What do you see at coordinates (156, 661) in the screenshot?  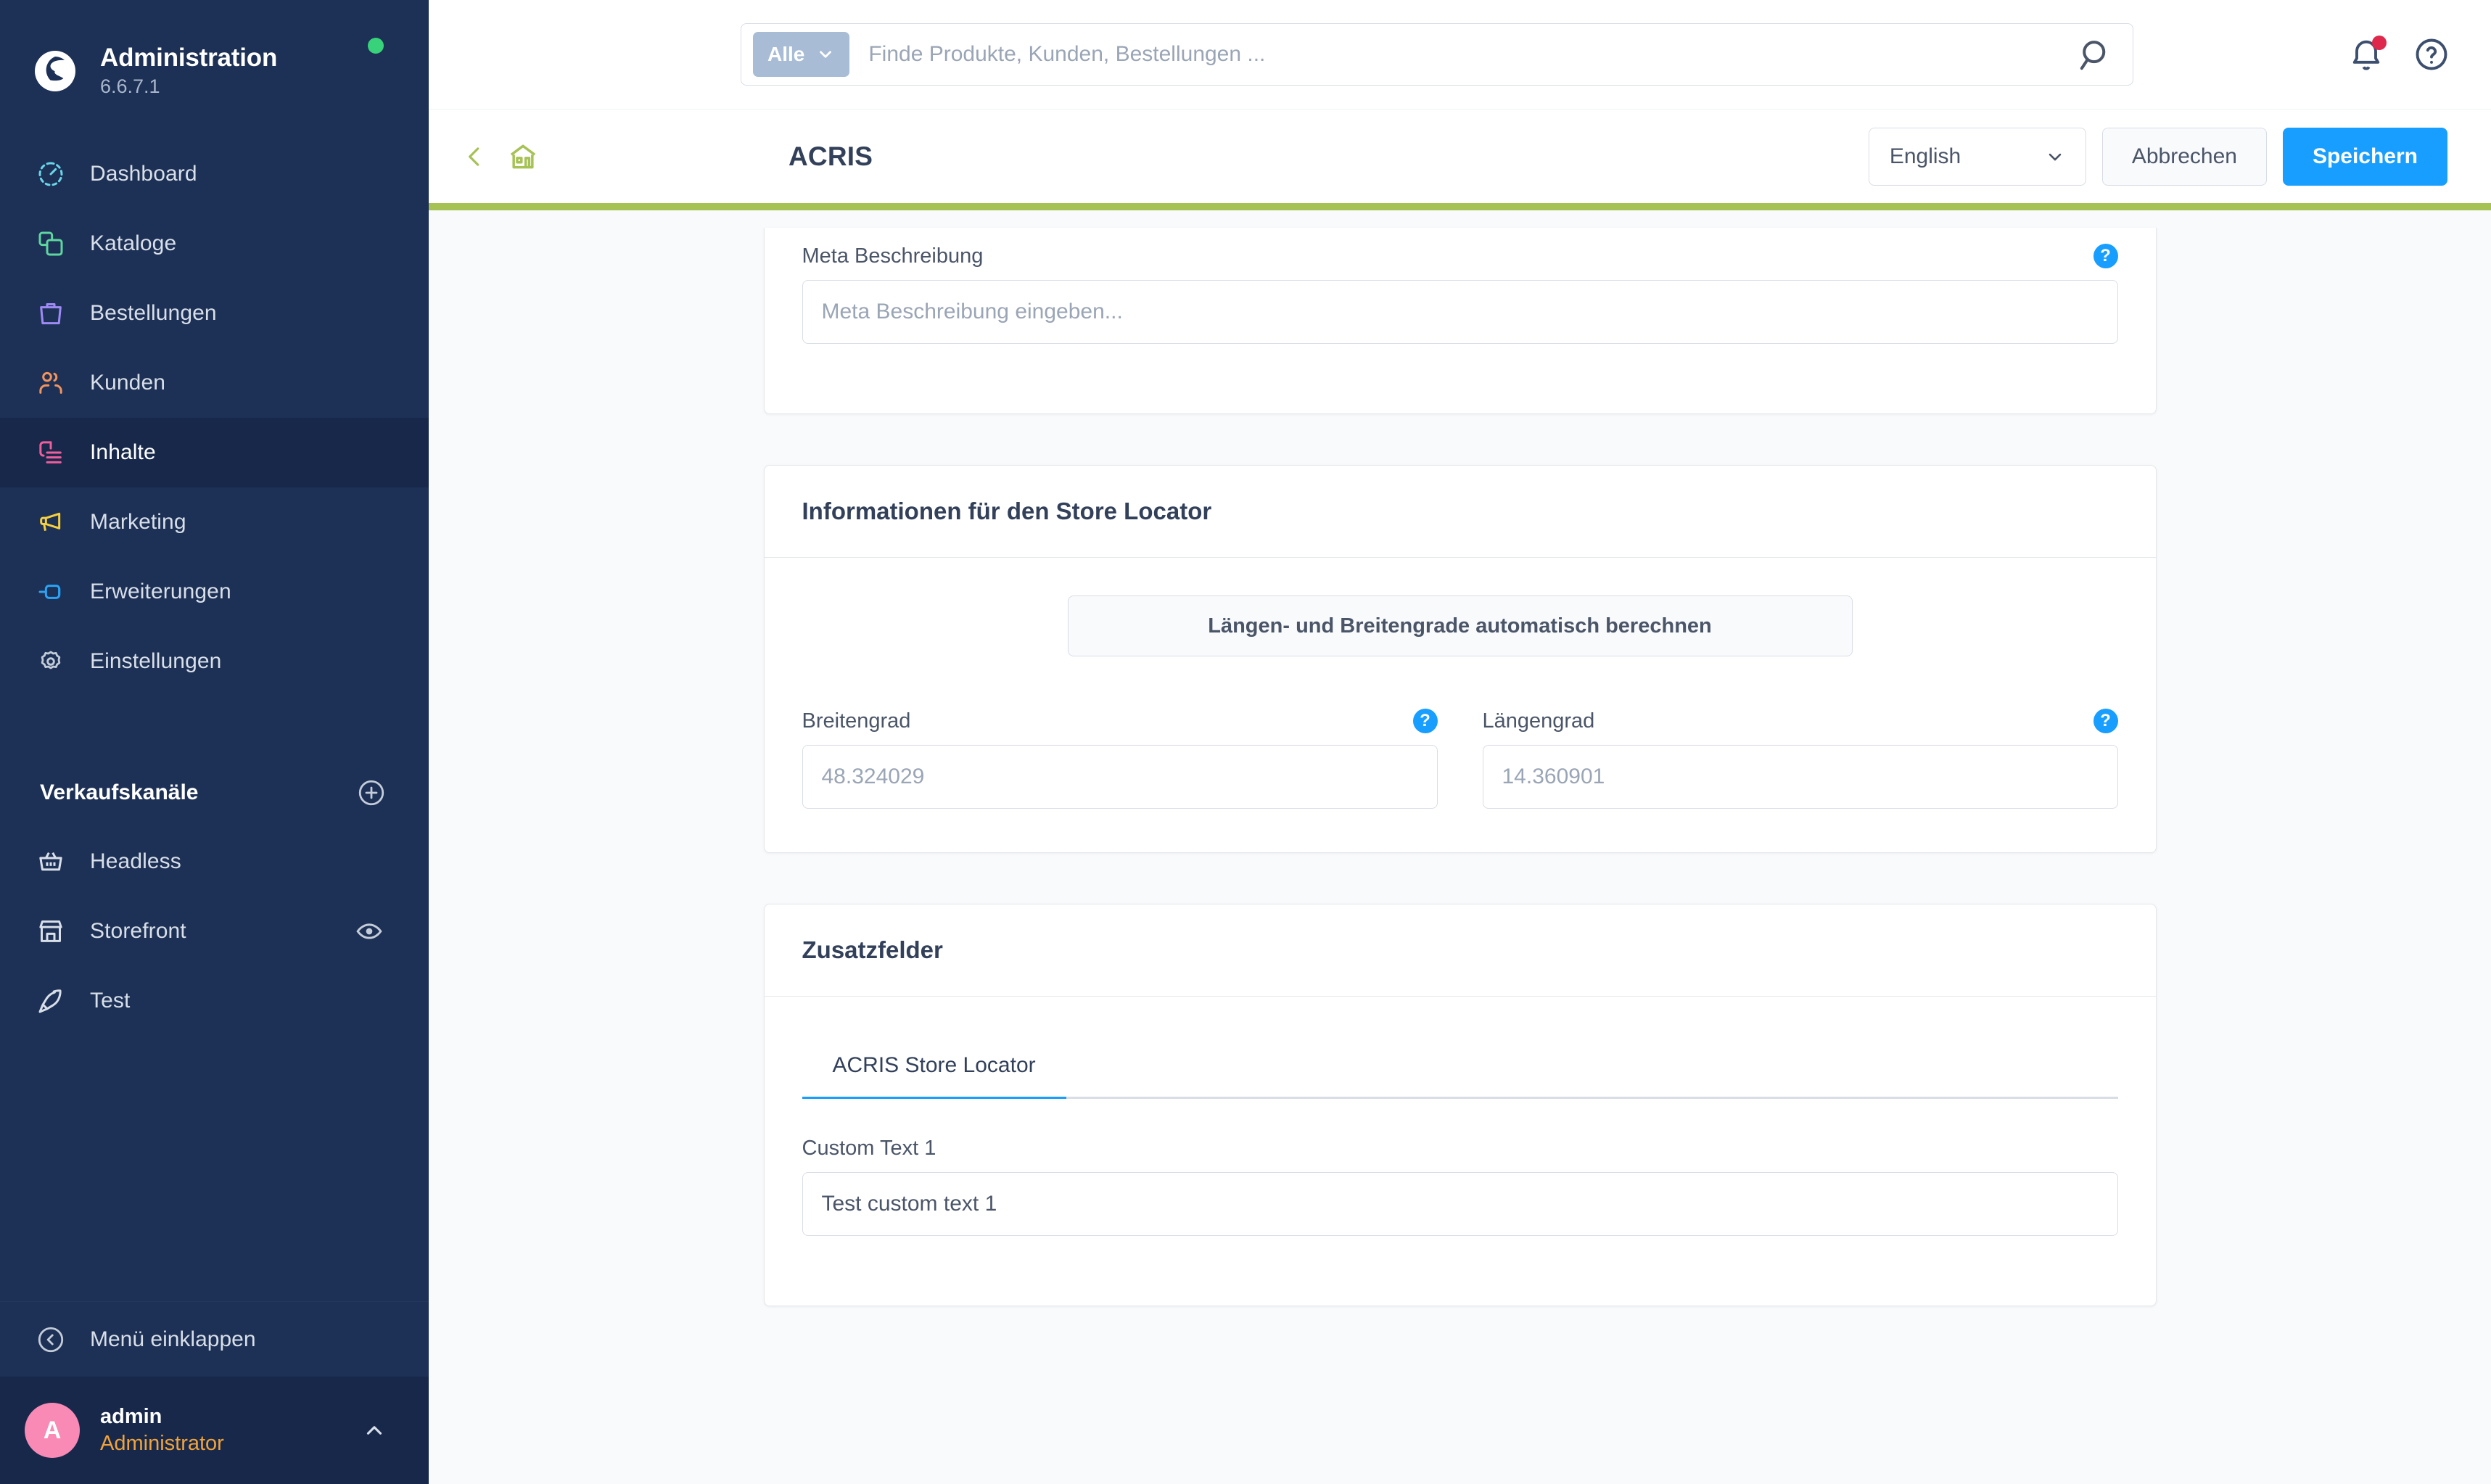 I see `sidebar-item-label: Einstellungen` at bounding box center [156, 661].